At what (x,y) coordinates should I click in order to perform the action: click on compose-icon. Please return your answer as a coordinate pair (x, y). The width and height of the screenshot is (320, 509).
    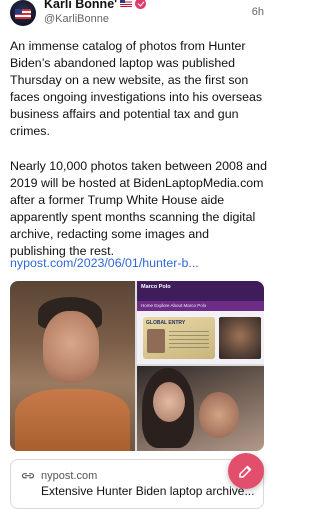
    Looking at the image, I should click on (245, 471).